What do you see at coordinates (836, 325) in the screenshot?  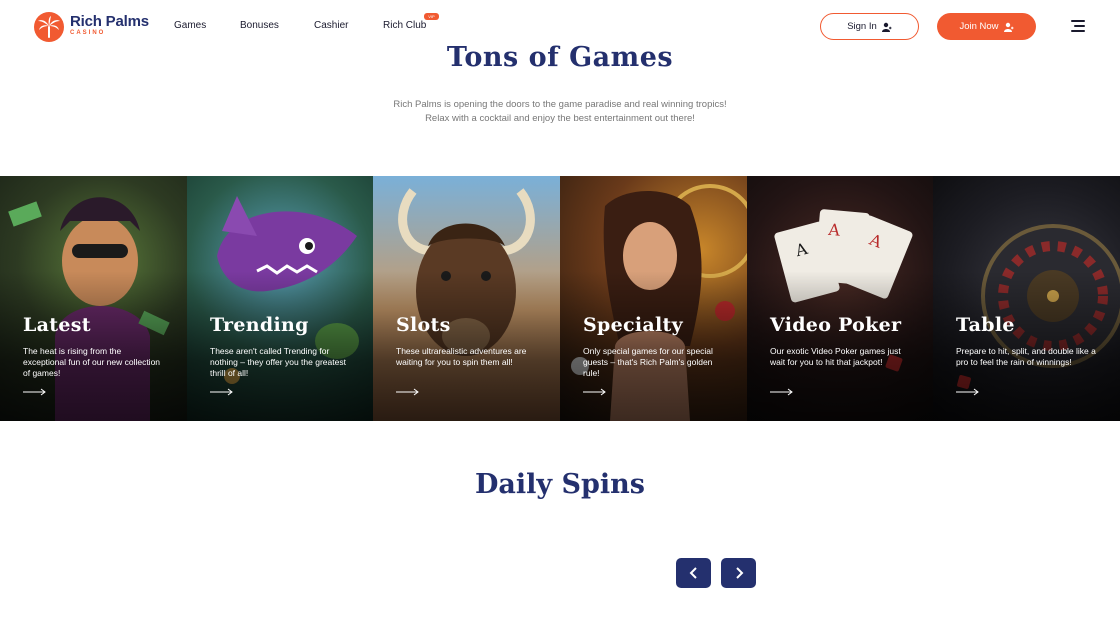 I see `card-title: Video Poker` at bounding box center [836, 325].